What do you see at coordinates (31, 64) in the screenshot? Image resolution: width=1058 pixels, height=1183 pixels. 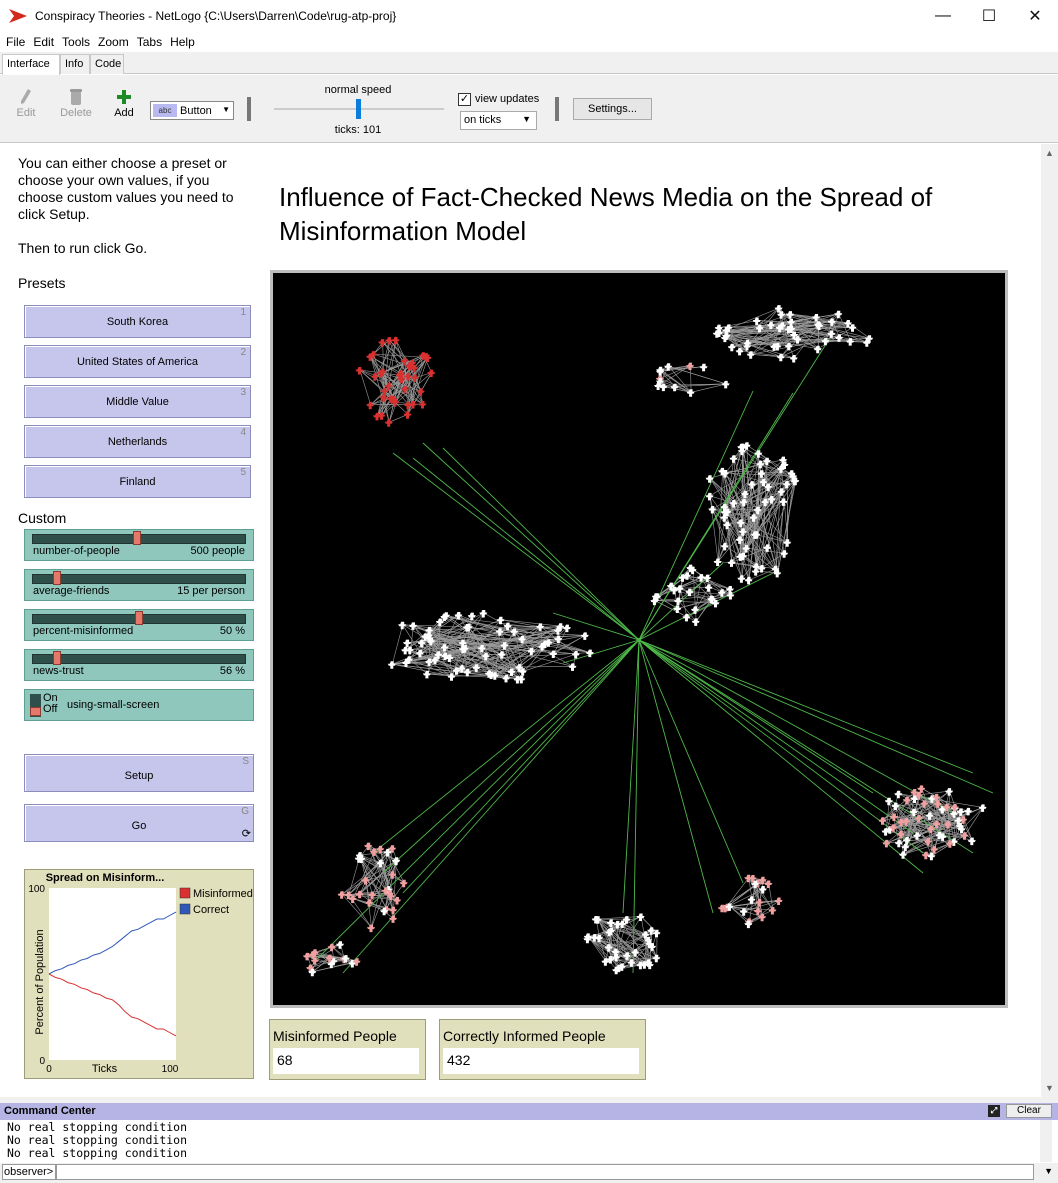 I see `tab-interface: Interface` at bounding box center [31, 64].